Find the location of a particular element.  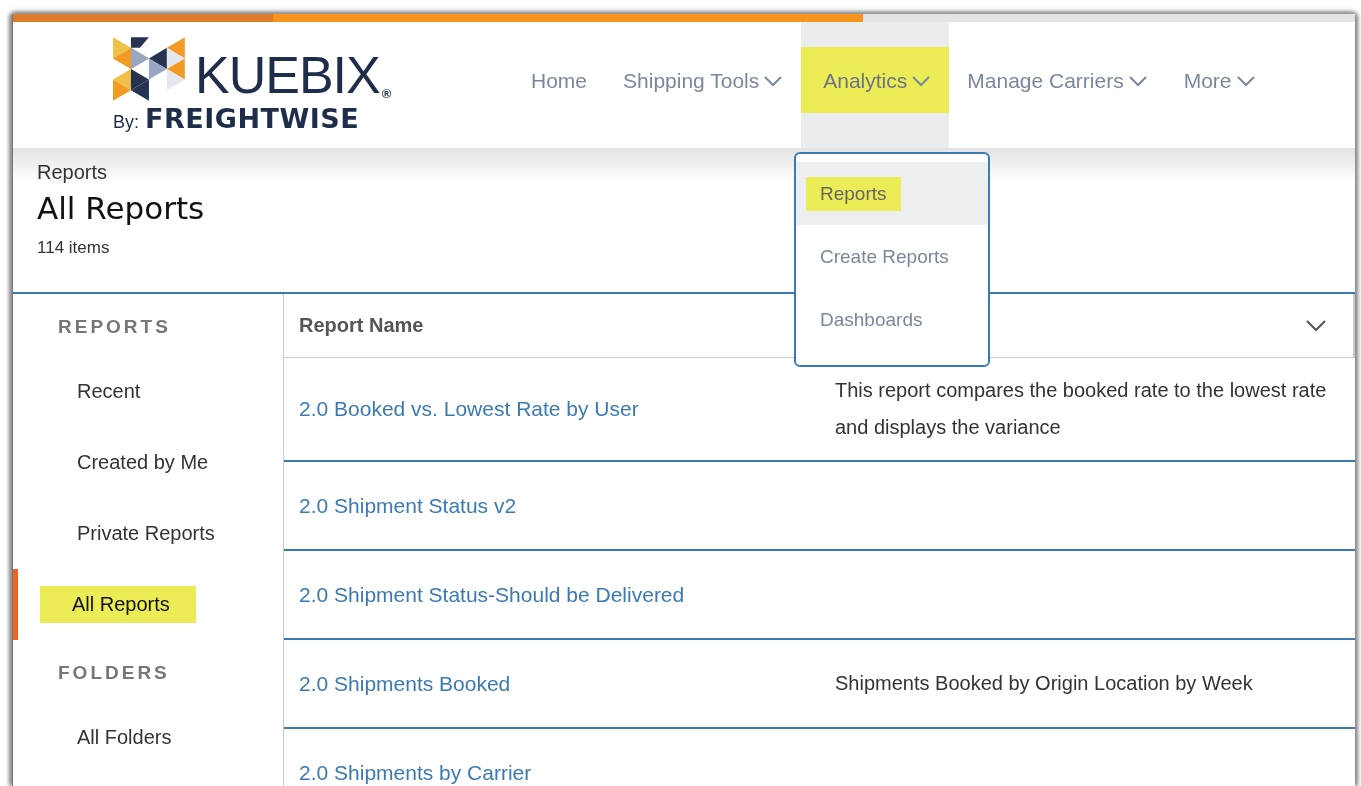

sidebar-heading: FOLDERS is located at coordinates (114, 673).